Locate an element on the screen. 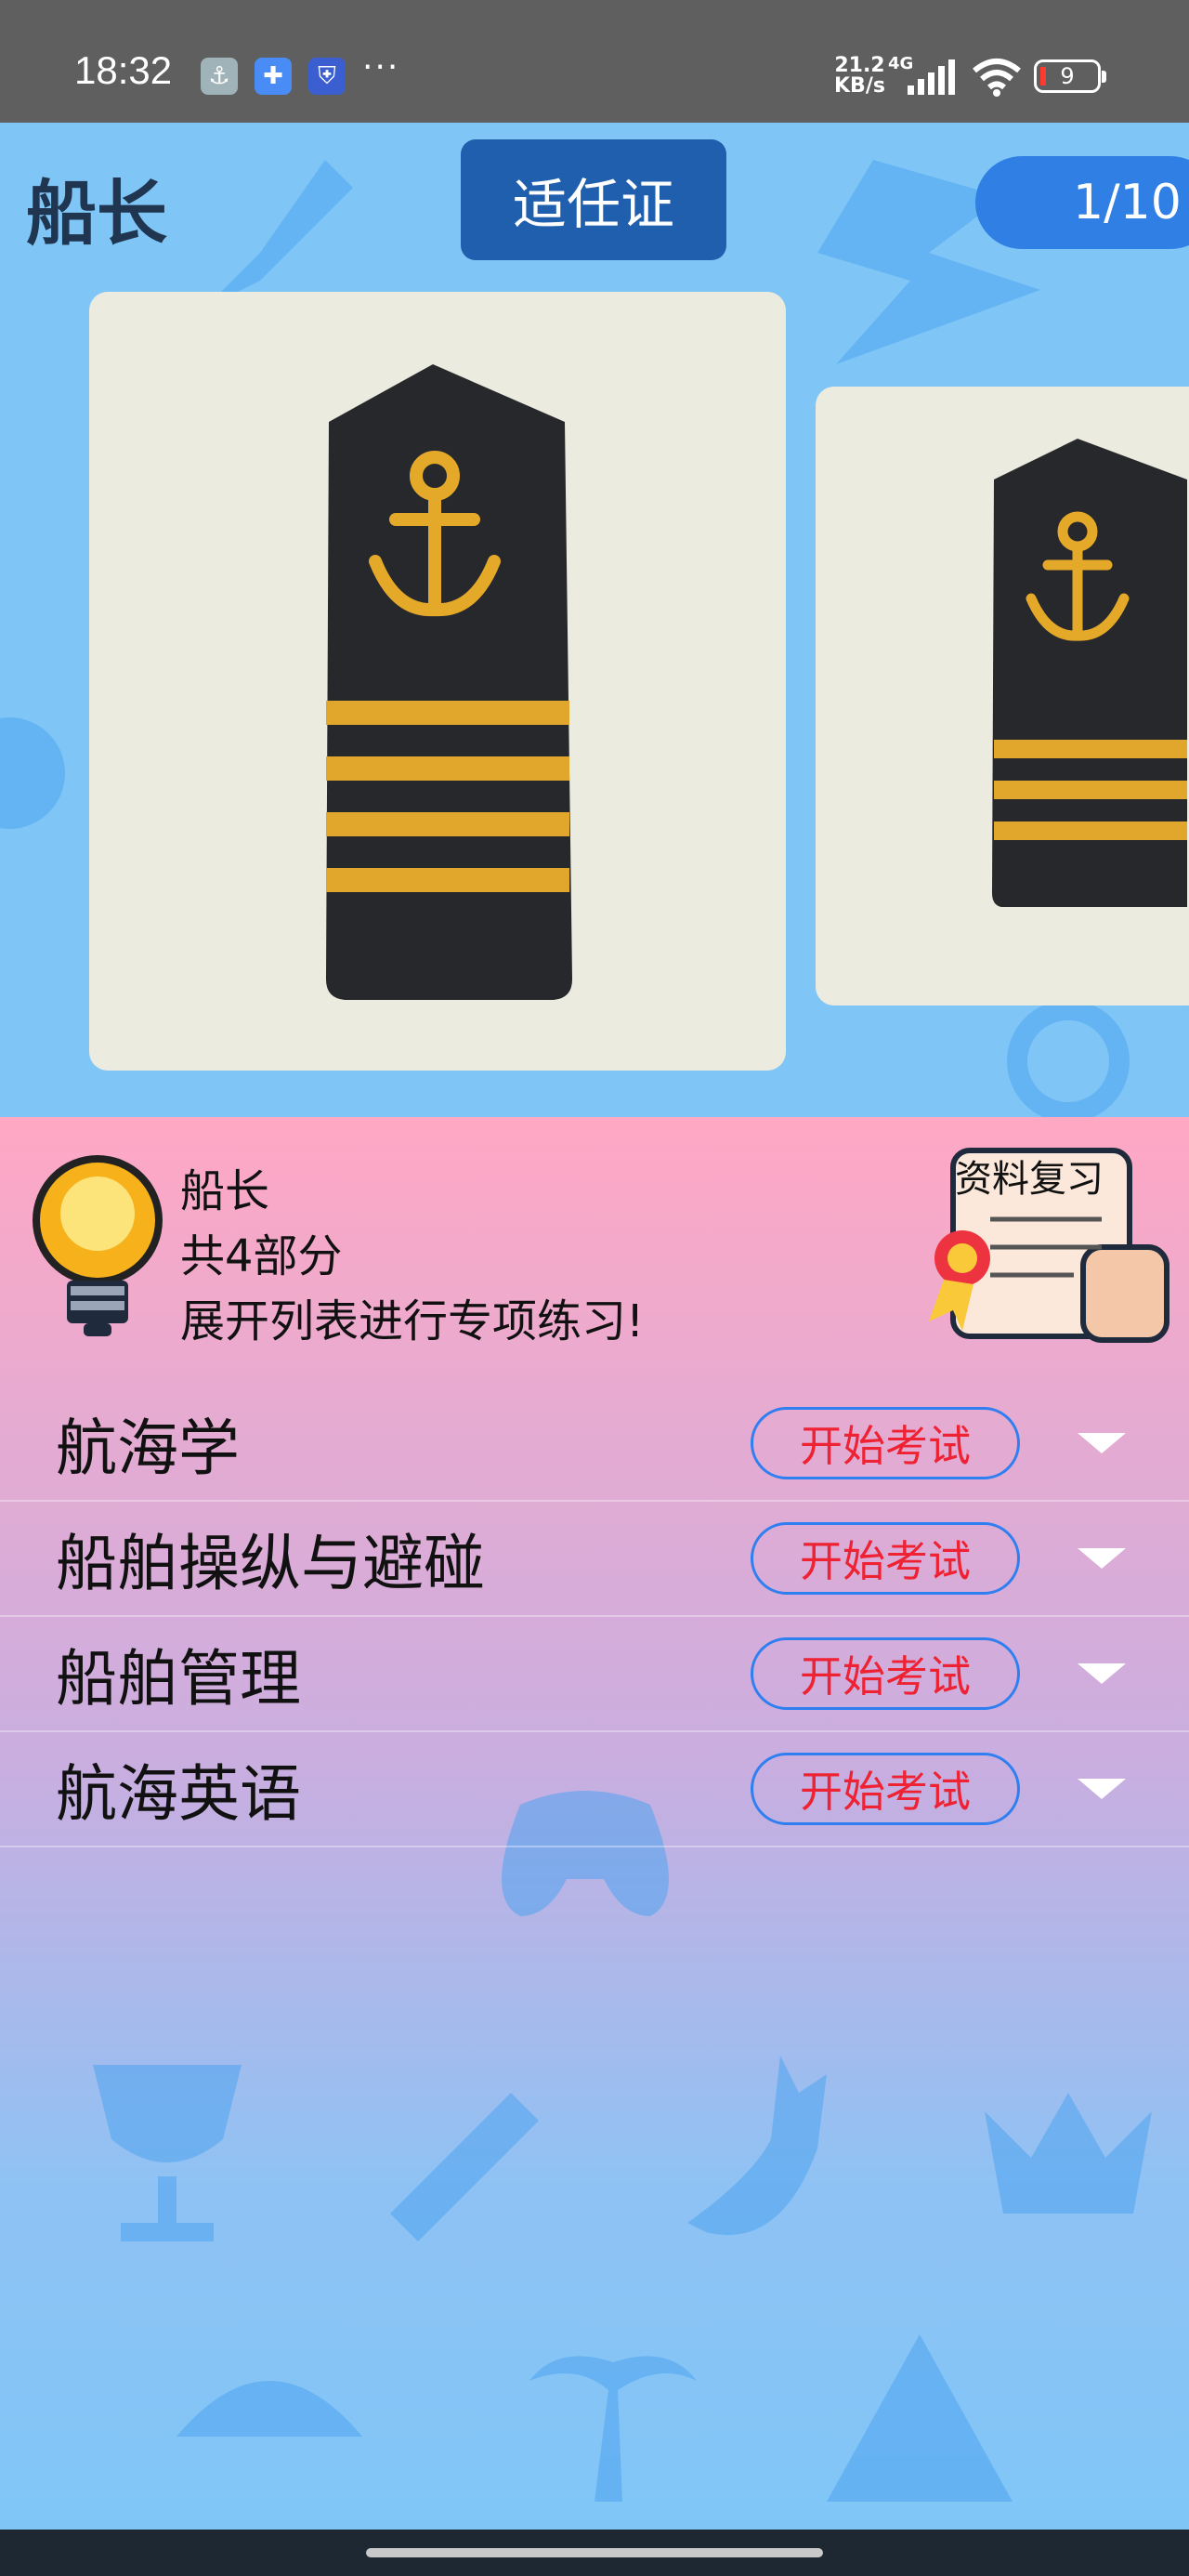  rank-name: 船长 is located at coordinates (225, 1191).